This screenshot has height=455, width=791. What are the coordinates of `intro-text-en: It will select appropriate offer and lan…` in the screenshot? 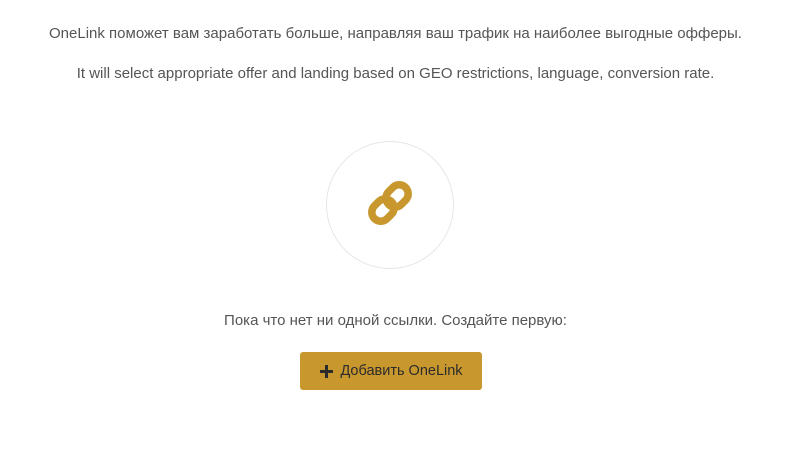 It's located at (395, 73).